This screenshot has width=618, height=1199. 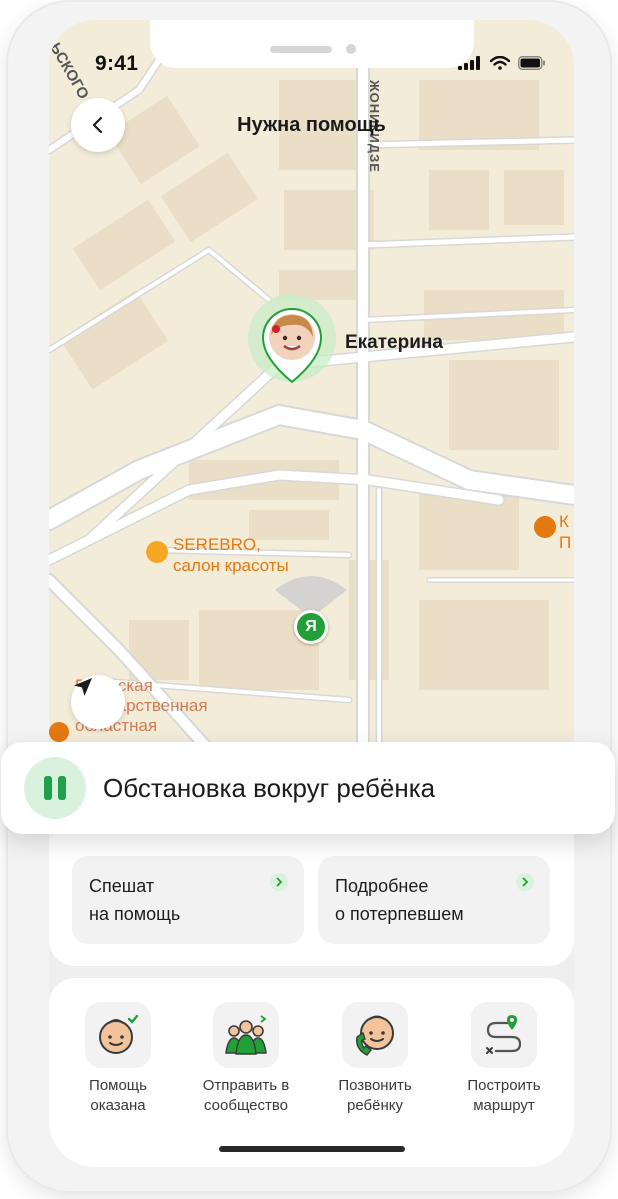 What do you see at coordinates (55, 788) in the screenshot?
I see `pause-button` at bounding box center [55, 788].